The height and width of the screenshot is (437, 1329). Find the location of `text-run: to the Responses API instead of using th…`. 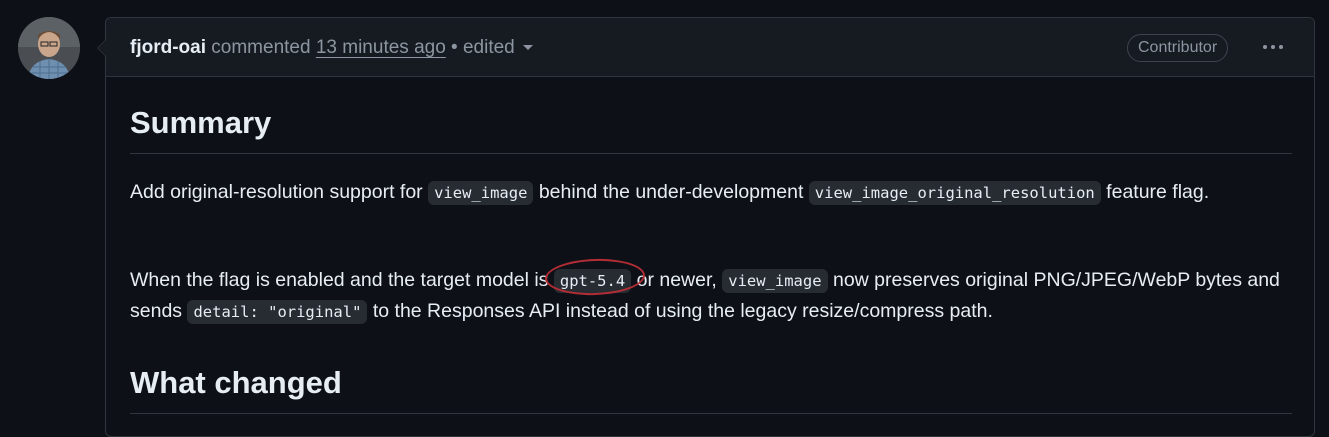

text-run: to the Responses API instead of using th… is located at coordinates (680, 311).